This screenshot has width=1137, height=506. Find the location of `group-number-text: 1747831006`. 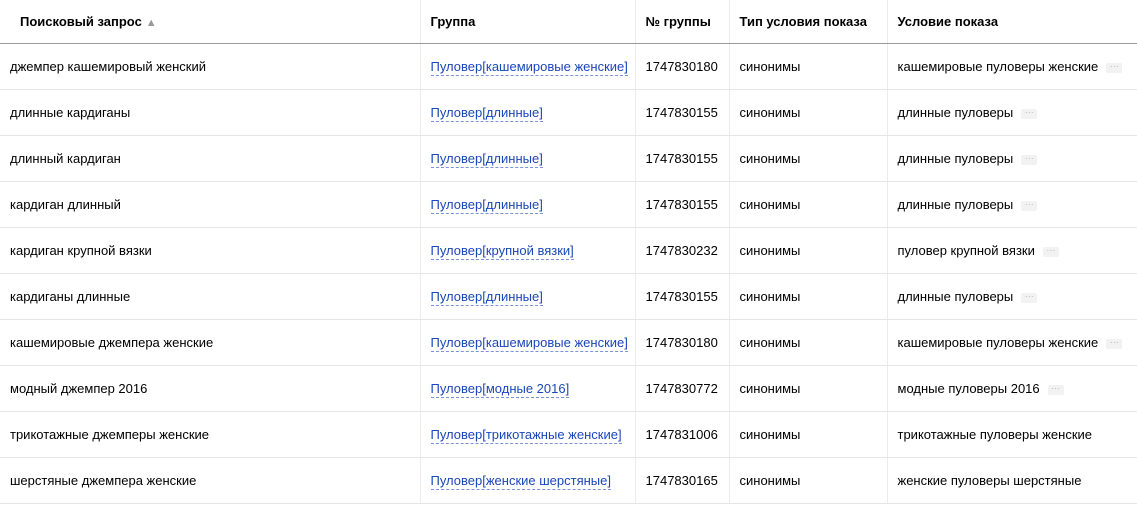

group-number-text: 1747831006 is located at coordinates (681, 434).